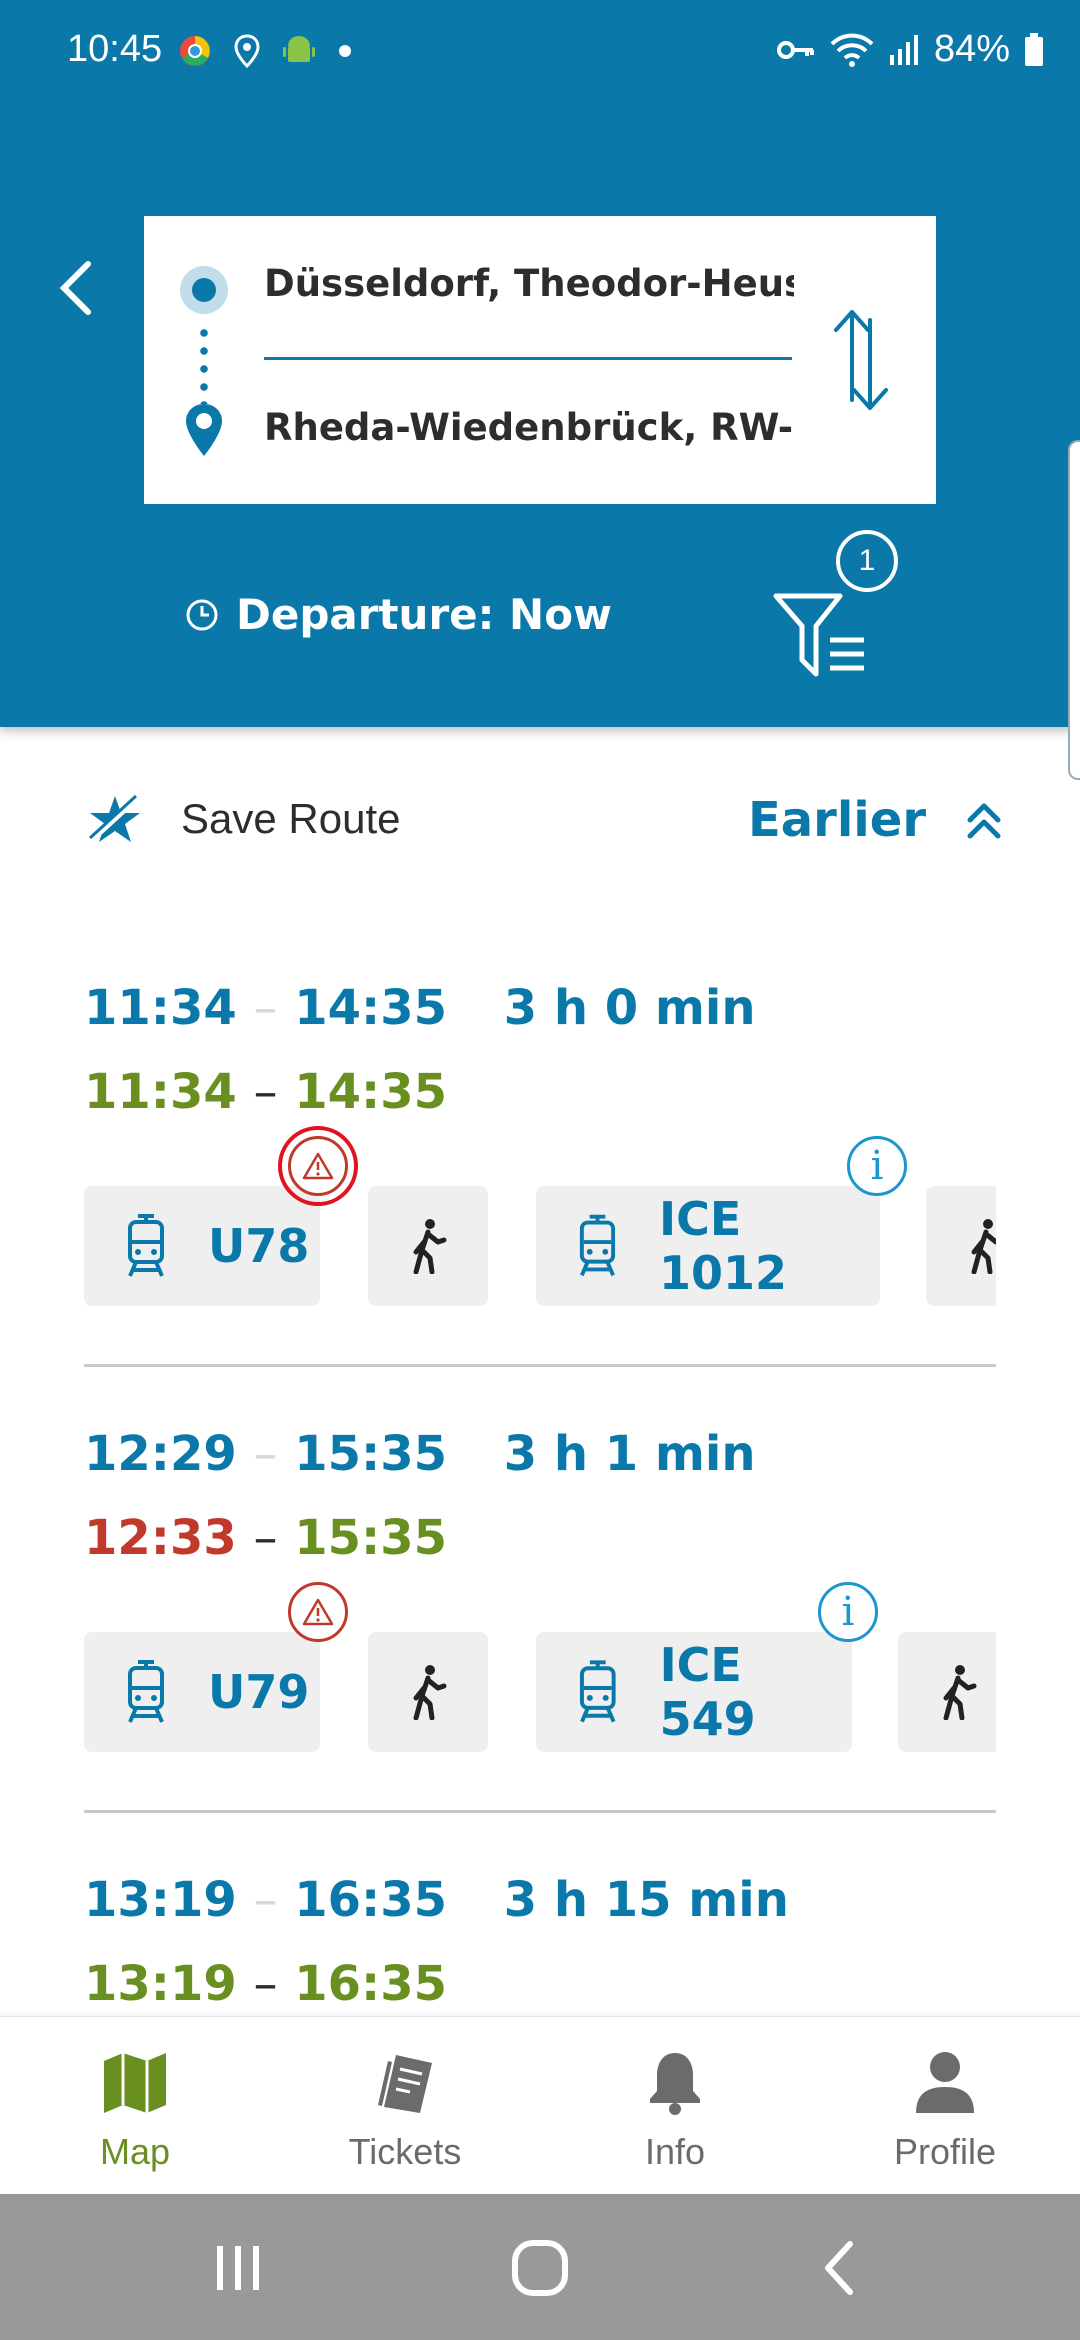  What do you see at coordinates (238, 2268) in the screenshot?
I see `recent-apps-icon` at bounding box center [238, 2268].